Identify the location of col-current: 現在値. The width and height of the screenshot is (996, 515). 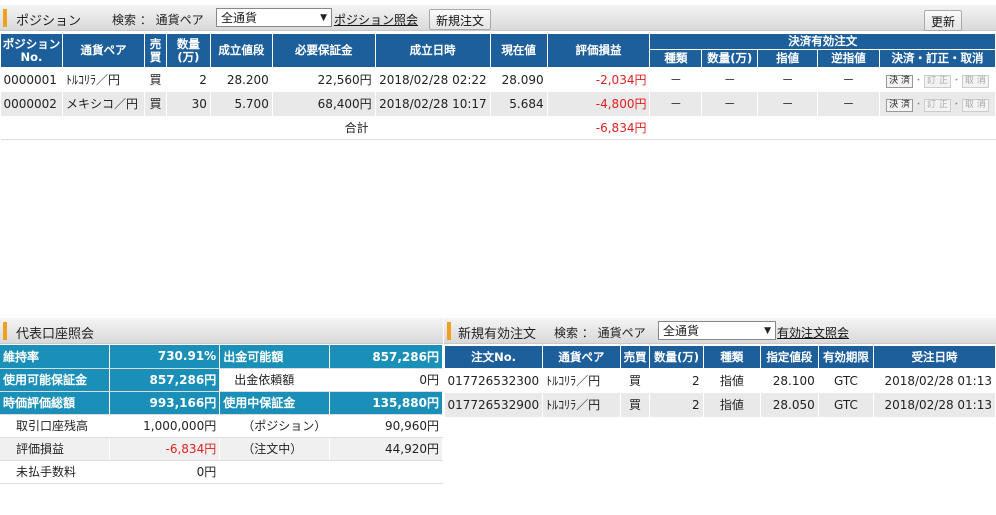
(518, 50).